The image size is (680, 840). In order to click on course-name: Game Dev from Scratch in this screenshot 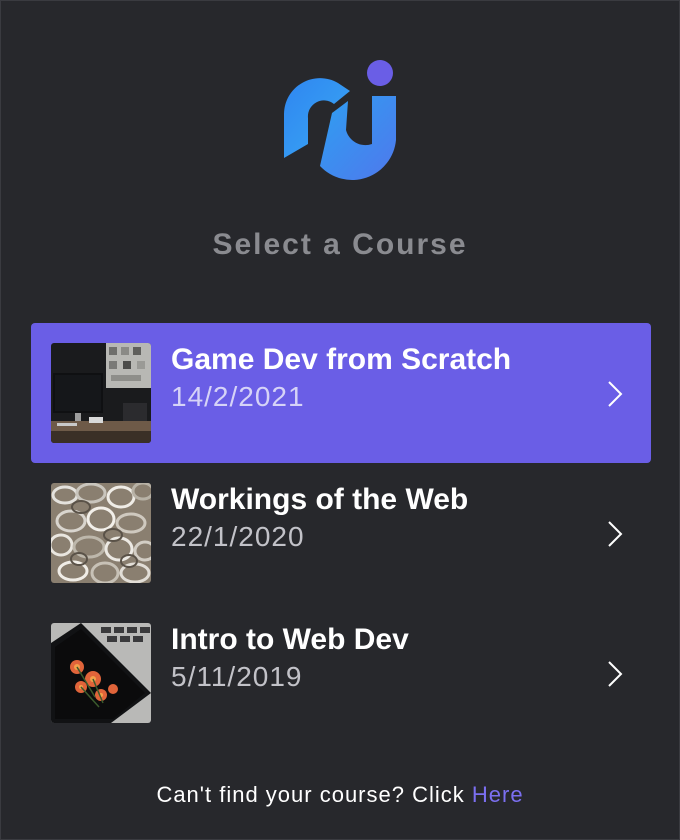, I will do `click(341, 359)`.